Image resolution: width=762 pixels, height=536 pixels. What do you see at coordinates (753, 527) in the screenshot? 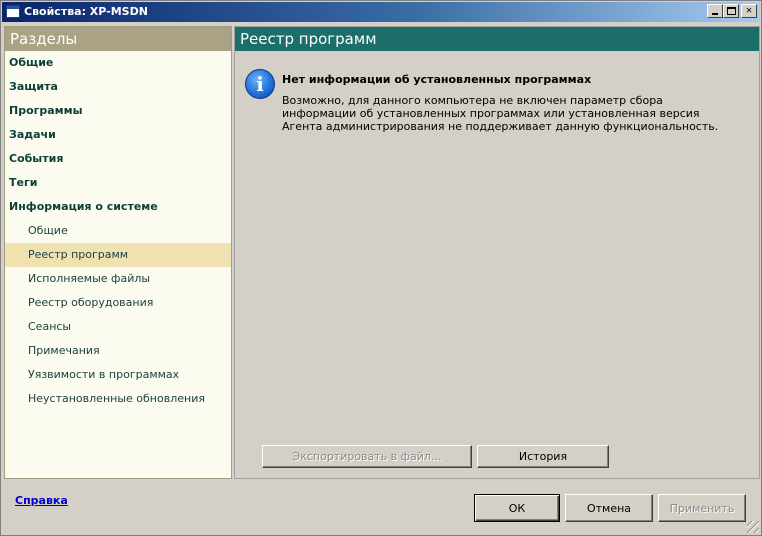
I see `resize-grip` at bounding box center [753, 527].